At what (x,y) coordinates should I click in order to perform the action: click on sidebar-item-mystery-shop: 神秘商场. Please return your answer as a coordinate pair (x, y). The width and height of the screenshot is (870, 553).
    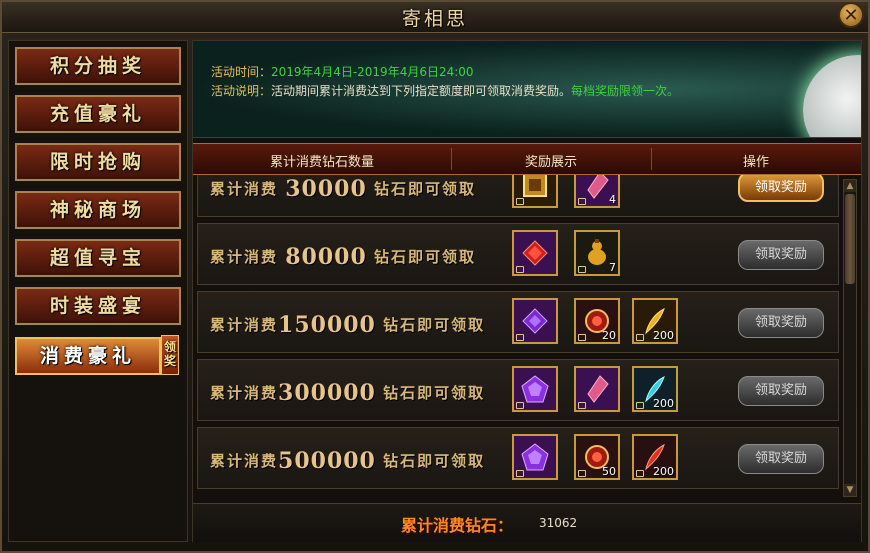
    Looking at the image, I should click on (98, 210).